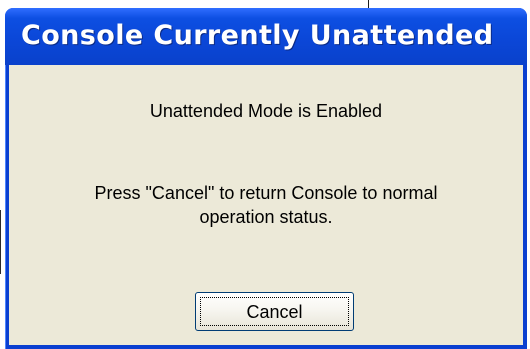 This screenshot has height=349, width=530. I want to click on unattended-status-message: Unattended Mode is Enabled, so click(266, 111).